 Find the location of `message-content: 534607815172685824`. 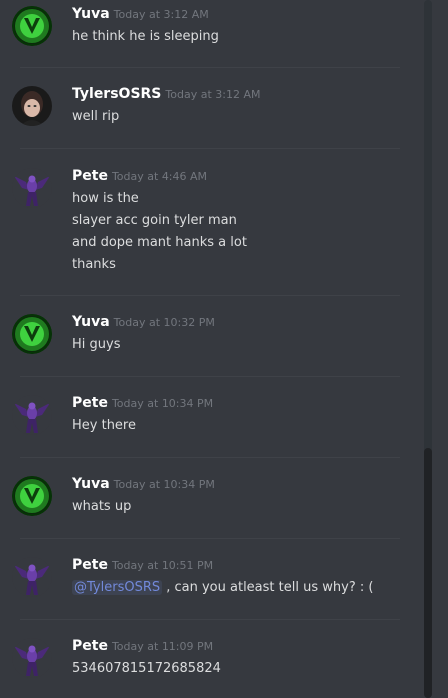

message-content: 534607815172685824 is located at coordinates (146, 669).